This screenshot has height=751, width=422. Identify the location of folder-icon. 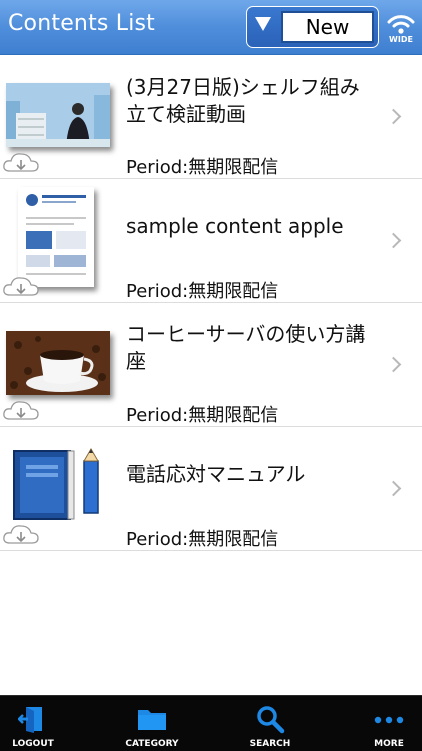
(152, 720).